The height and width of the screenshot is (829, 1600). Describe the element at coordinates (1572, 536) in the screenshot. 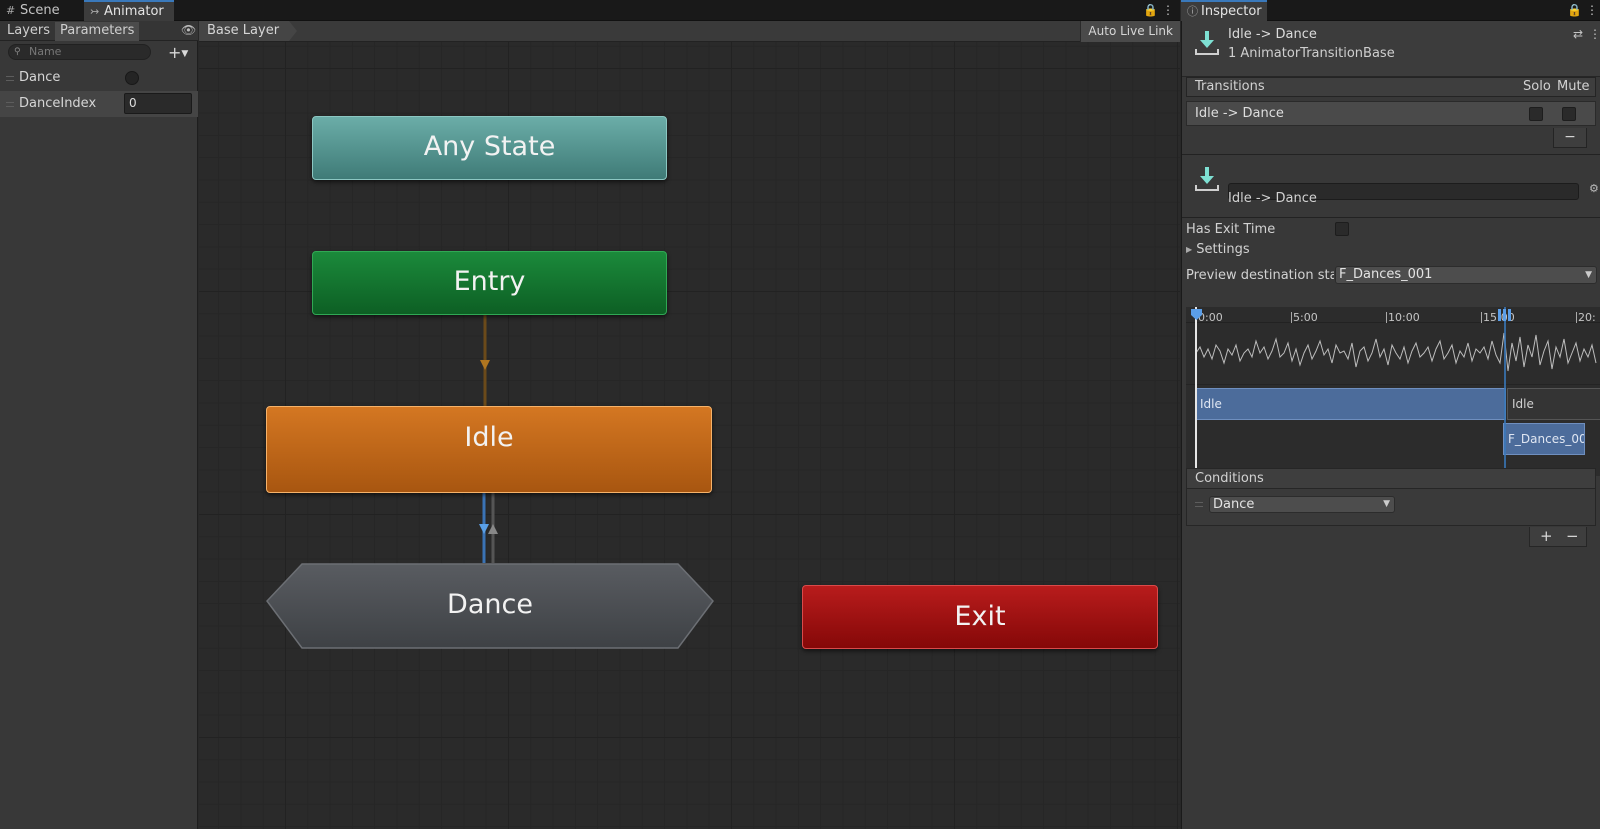

I see `remove-condition-button: −` at that location.